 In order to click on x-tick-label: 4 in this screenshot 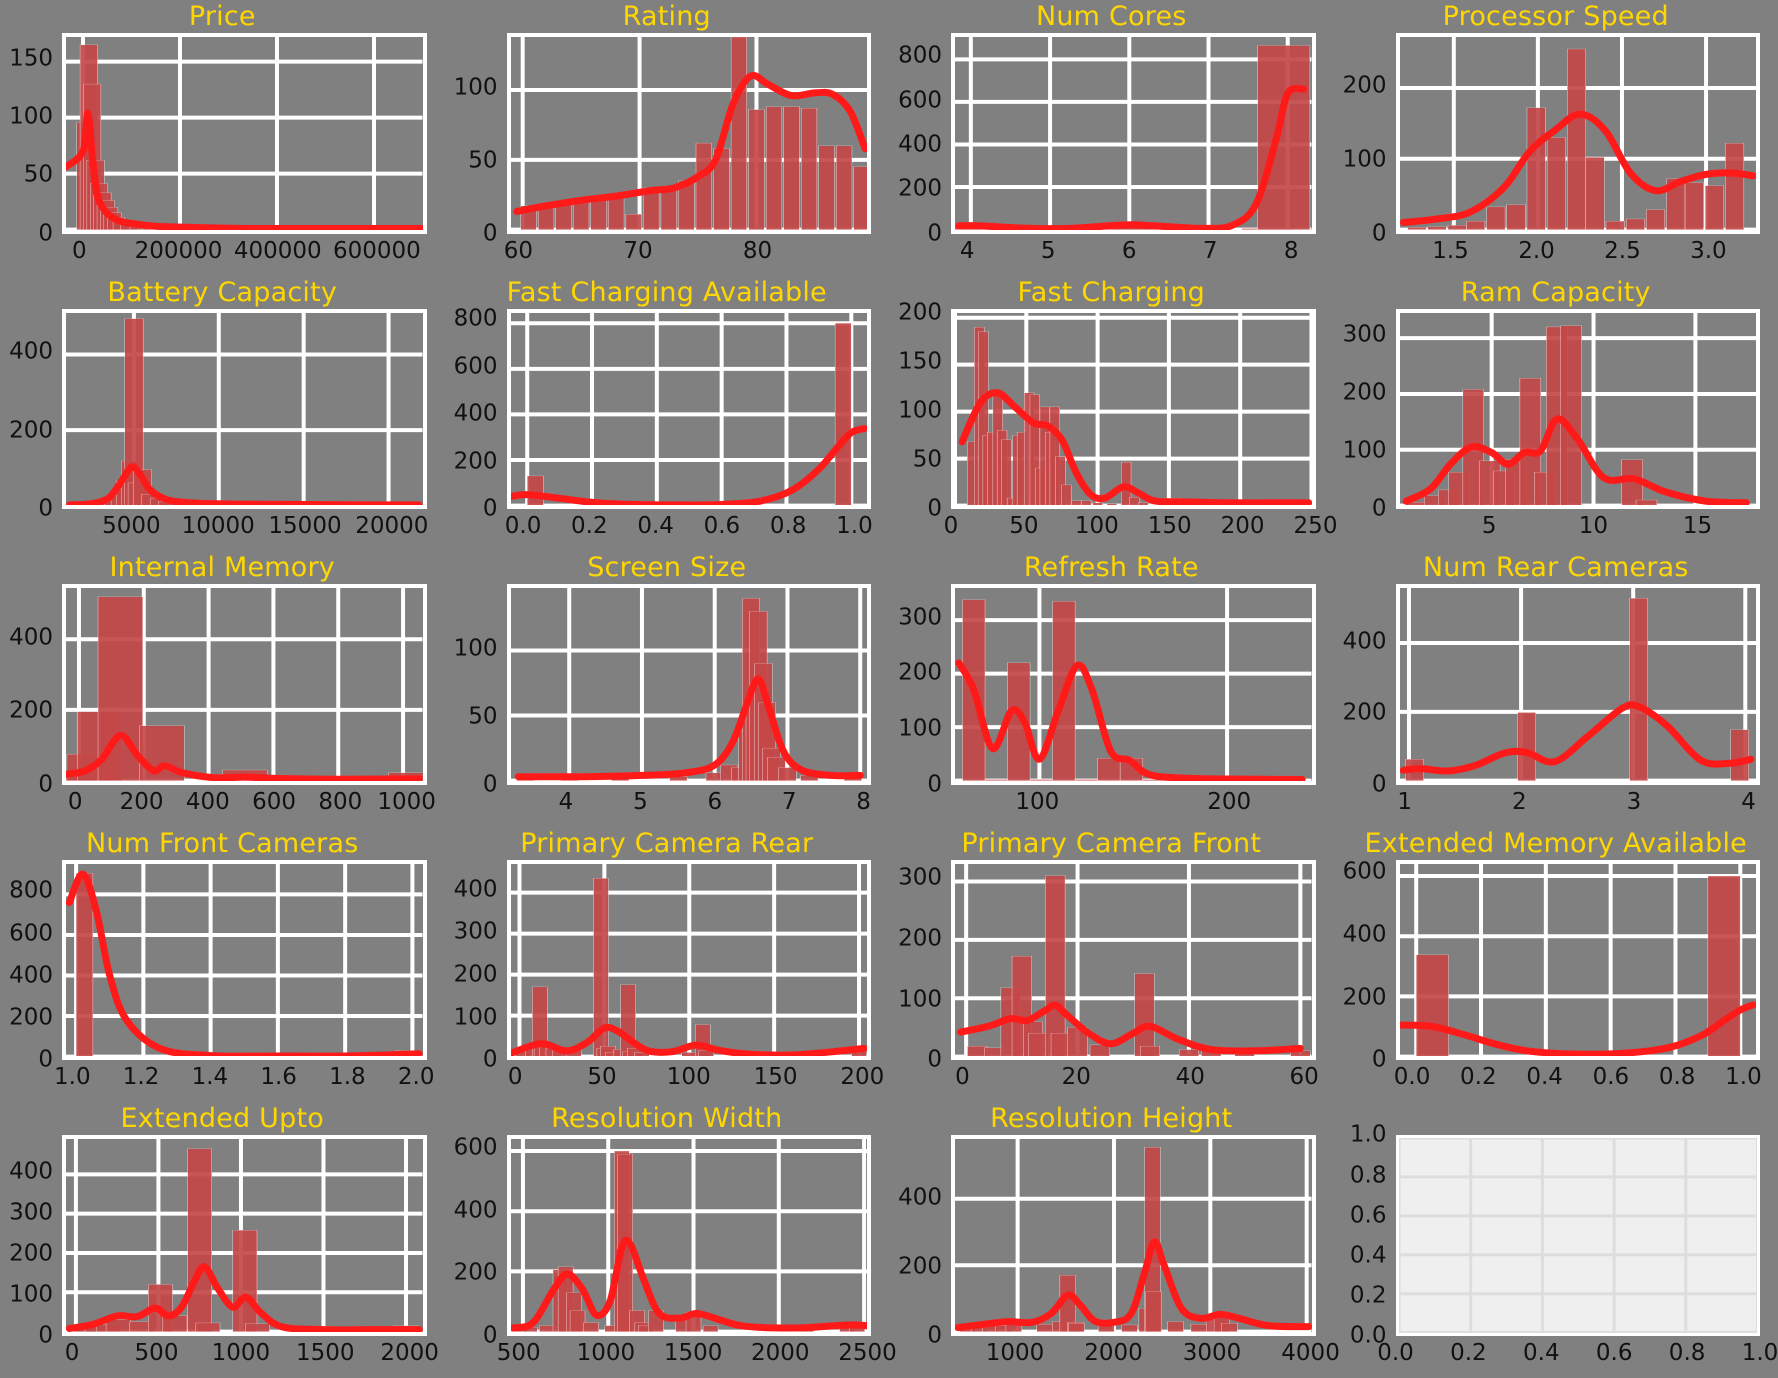, I will do `click(1748, 801)`.